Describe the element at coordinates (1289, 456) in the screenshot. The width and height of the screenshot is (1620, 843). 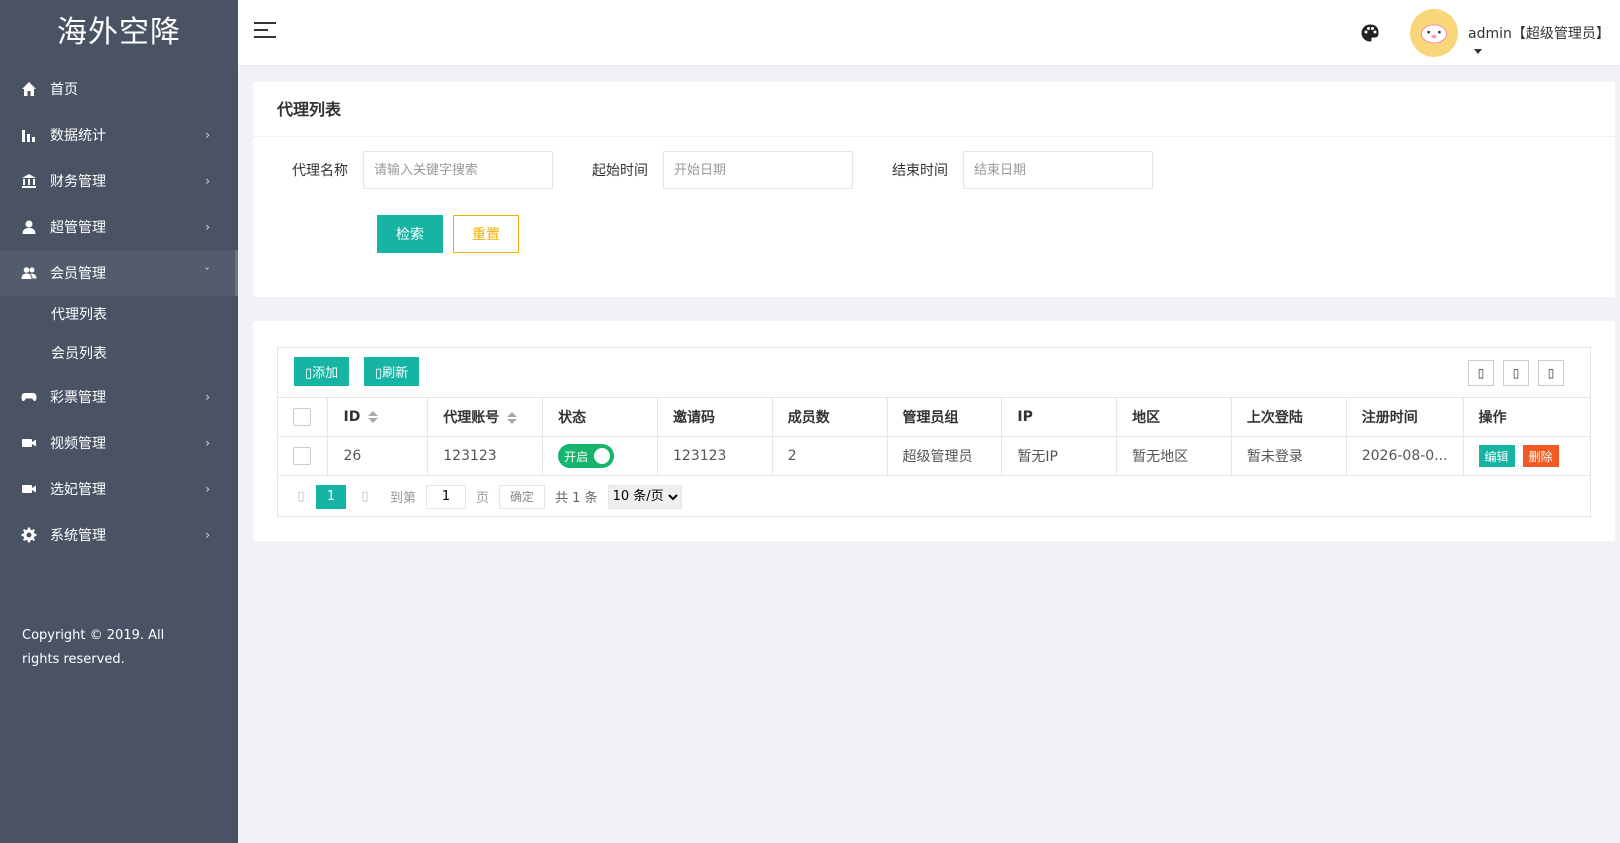
I see `cell-last-login: 暂未登录` at that location.